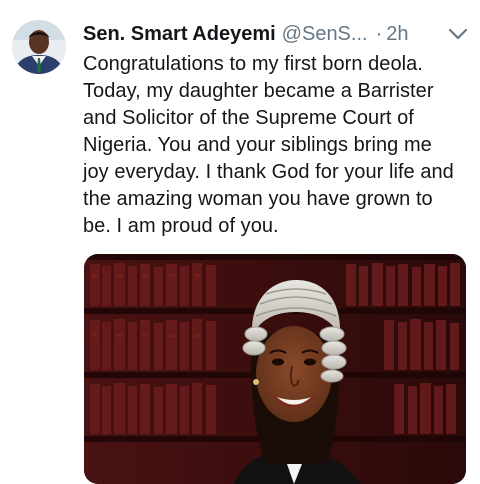 This screenshot has width=480, height=484. Describe the element at coordinates (258, 91) in the screenshot. I see `tweet-text-line: Today, my daughter became a Barrister` at that location.